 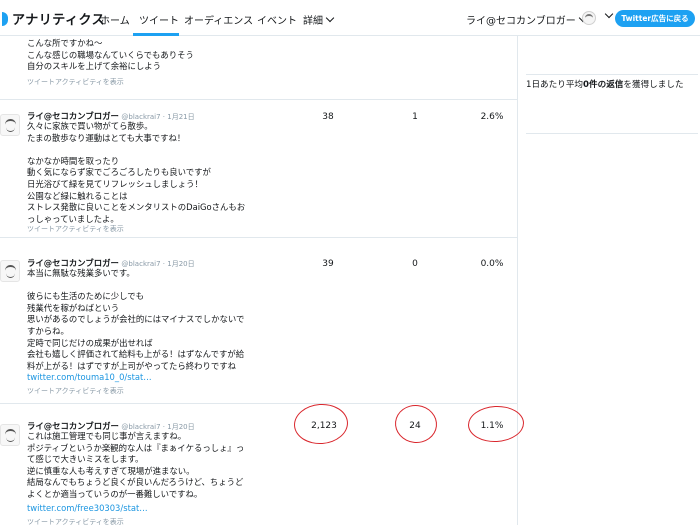 I want to click on engagement-rate-value: 0.0%, so click(x=492, y=264).